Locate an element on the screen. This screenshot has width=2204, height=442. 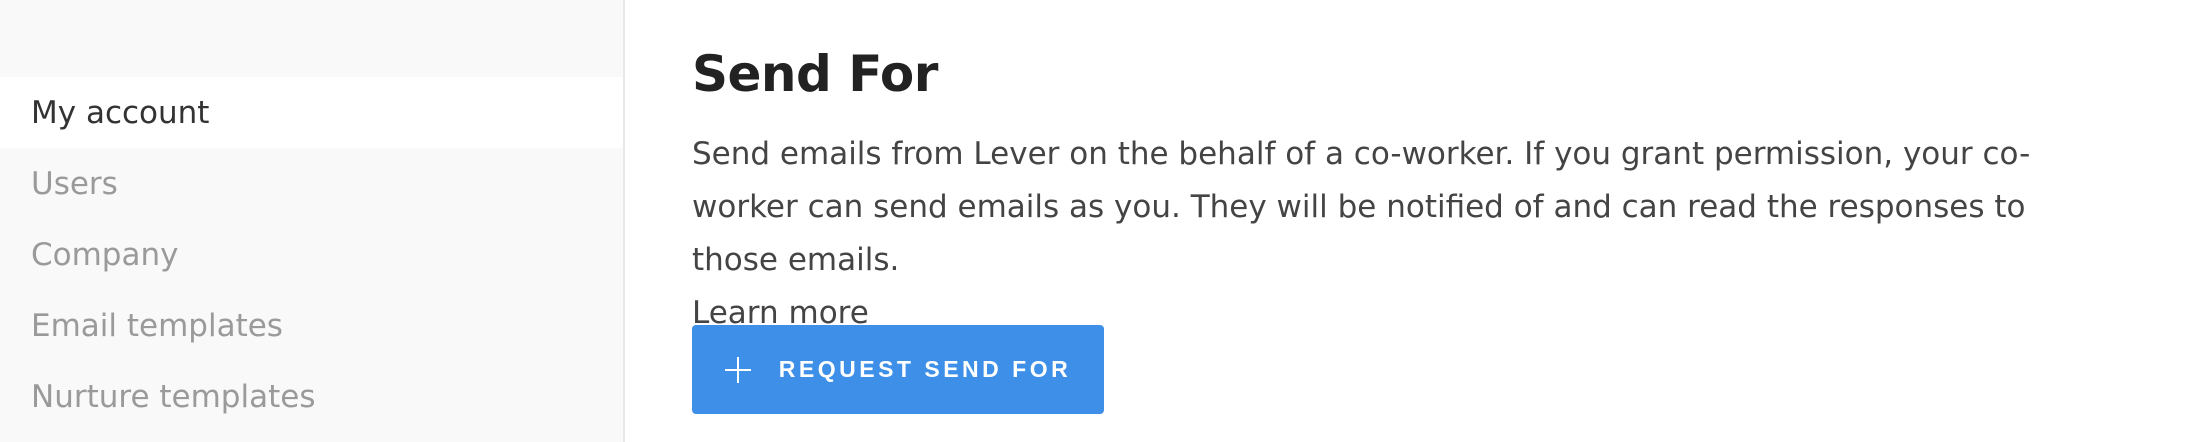
sidebar-item-label: Users is located at coordinates (74, 183).